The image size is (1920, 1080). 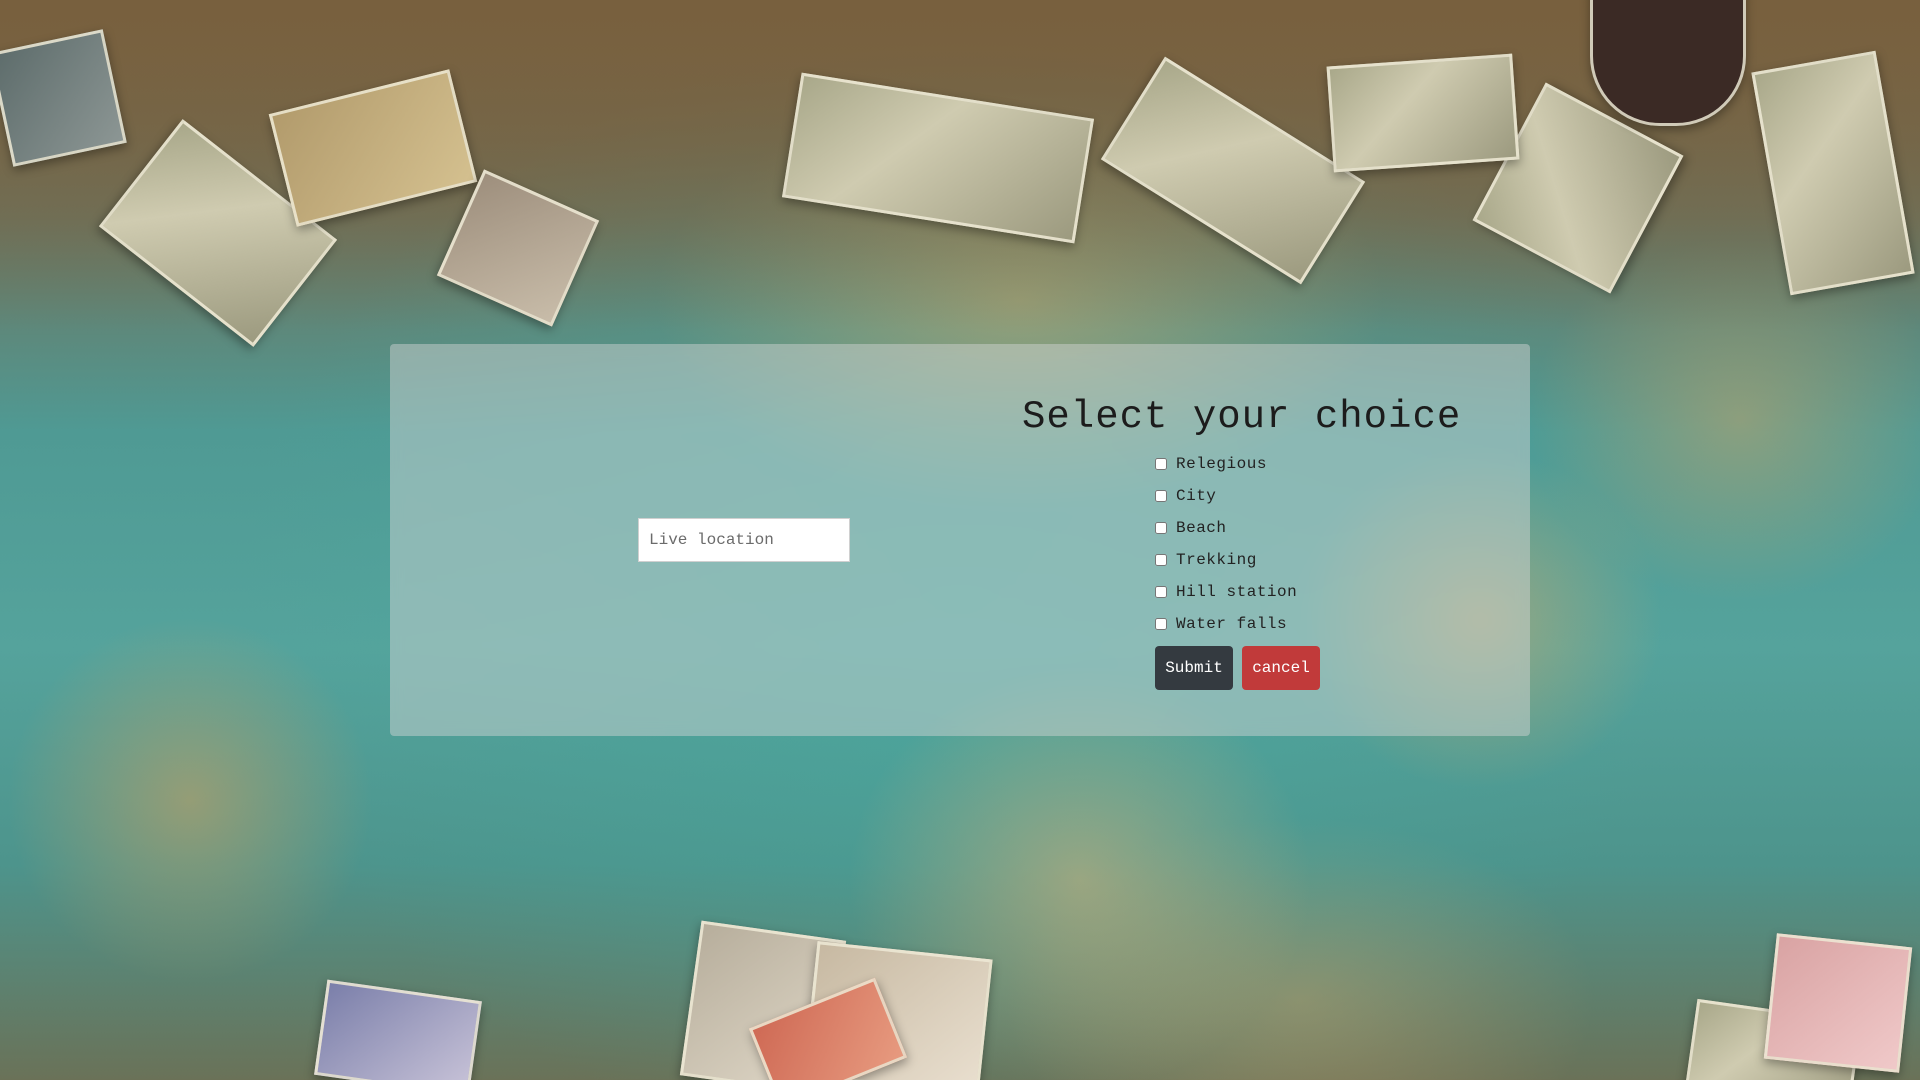 What do you see at coordinates (1196, 496) in the screenshot?
I see `choice-label: City` at bounding box center [1196, 496].